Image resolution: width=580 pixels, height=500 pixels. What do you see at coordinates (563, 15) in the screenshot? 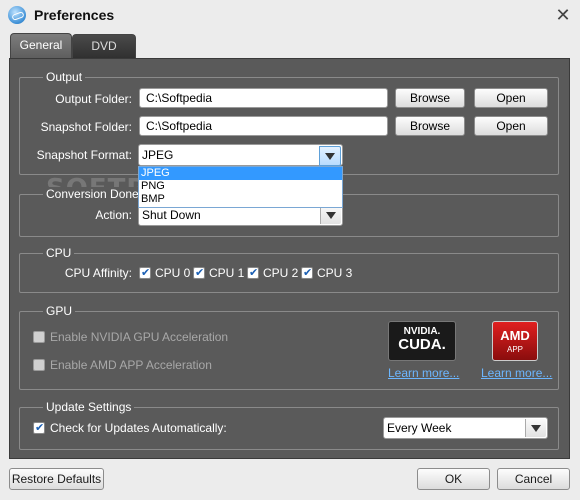
I see `close-icon: ✕` at bounding box center [563, 15].